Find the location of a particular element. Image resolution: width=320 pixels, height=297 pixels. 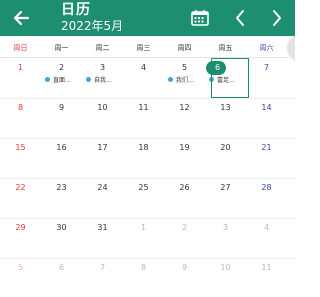

day-cell: 23 is located at coordinates (61, 198).